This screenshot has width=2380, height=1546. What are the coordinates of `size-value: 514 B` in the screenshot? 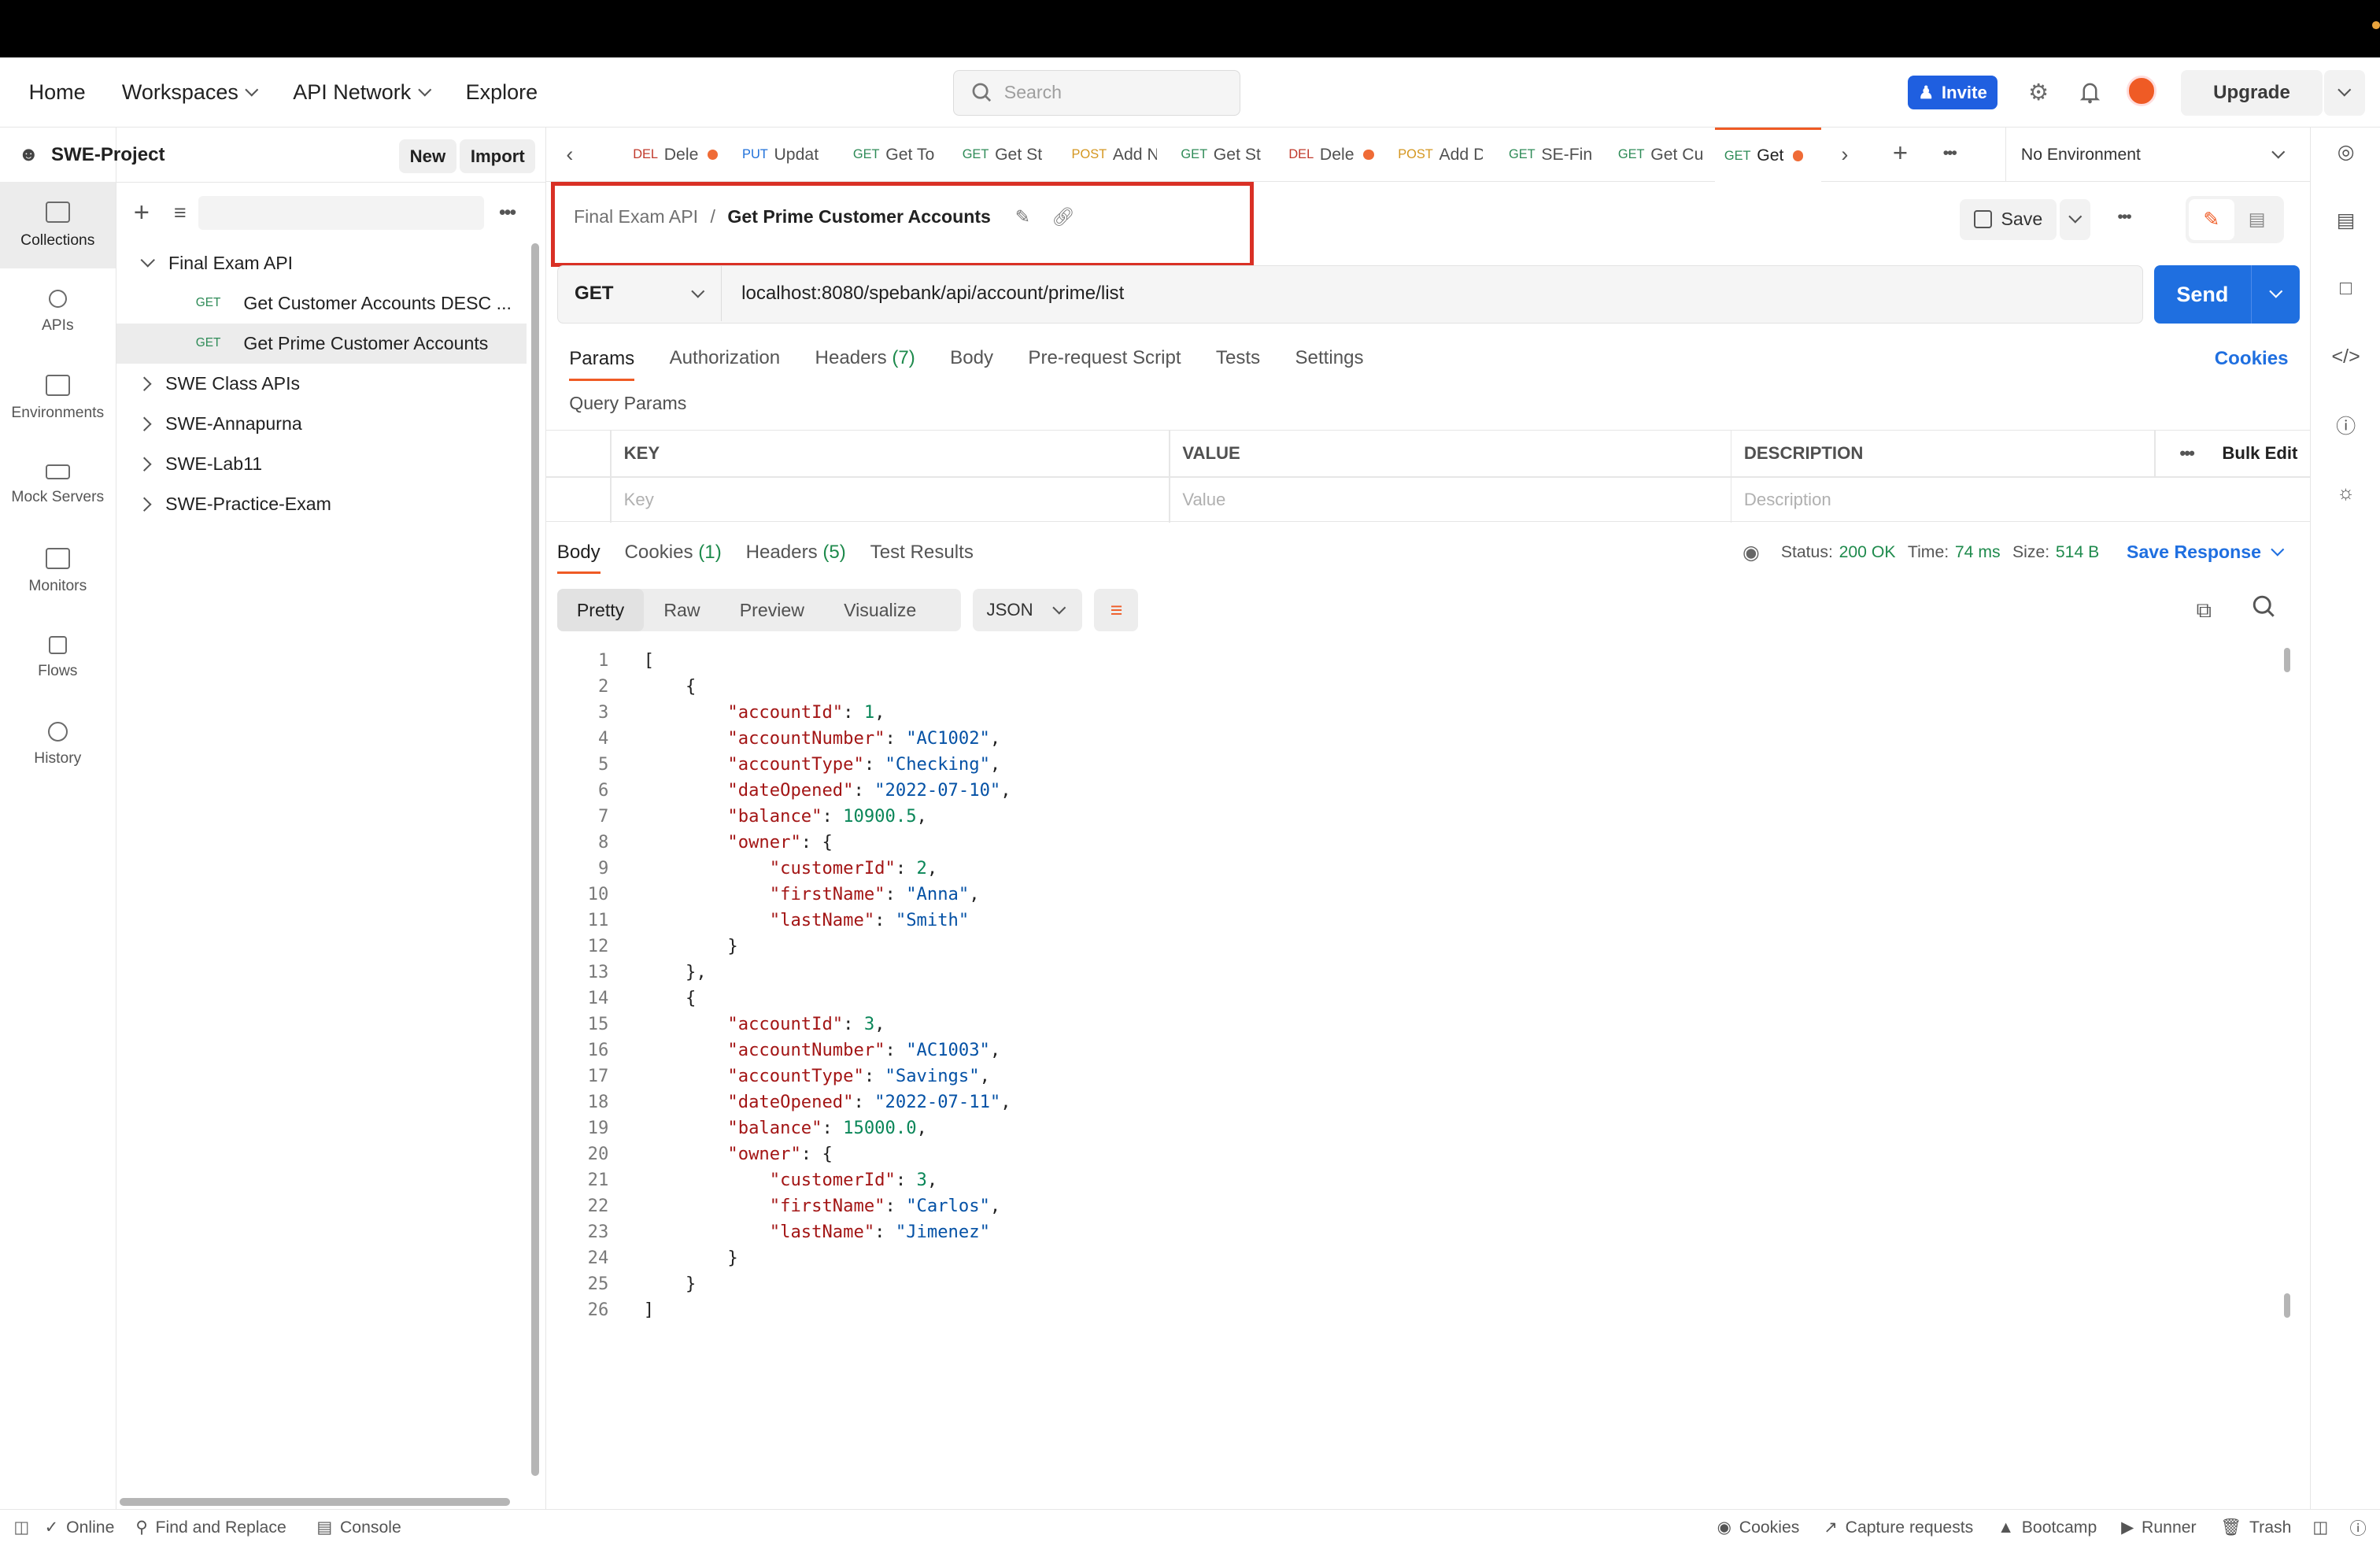 It's located at (2077, 552).